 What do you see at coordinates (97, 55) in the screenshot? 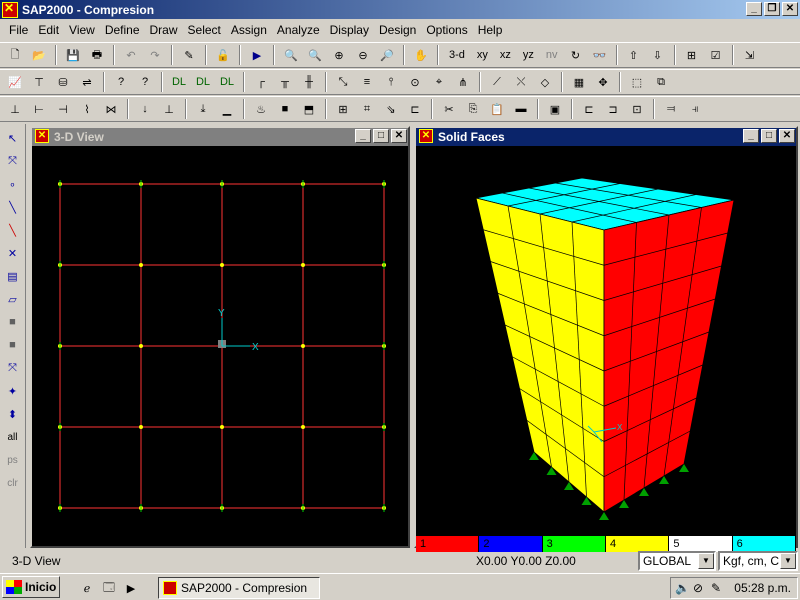
I see `print-icon: 🖶` at bounding box center [97, 55].